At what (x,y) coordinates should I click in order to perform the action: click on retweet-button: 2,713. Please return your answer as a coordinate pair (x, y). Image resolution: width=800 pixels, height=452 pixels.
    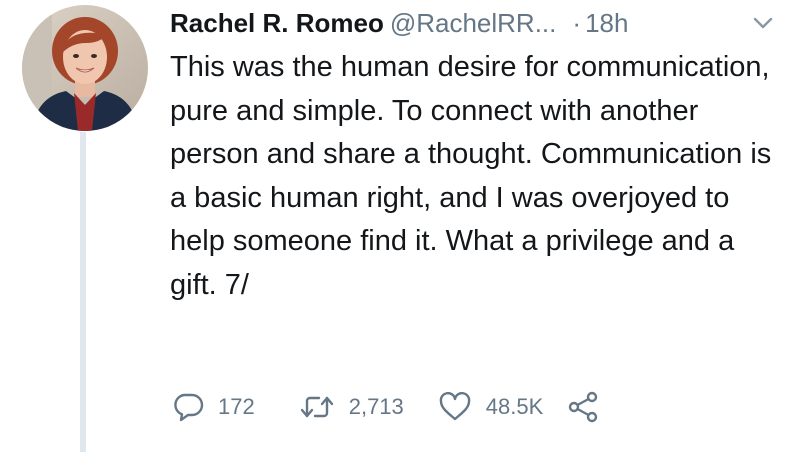
    Looking at the image, I should click on (351, 407).